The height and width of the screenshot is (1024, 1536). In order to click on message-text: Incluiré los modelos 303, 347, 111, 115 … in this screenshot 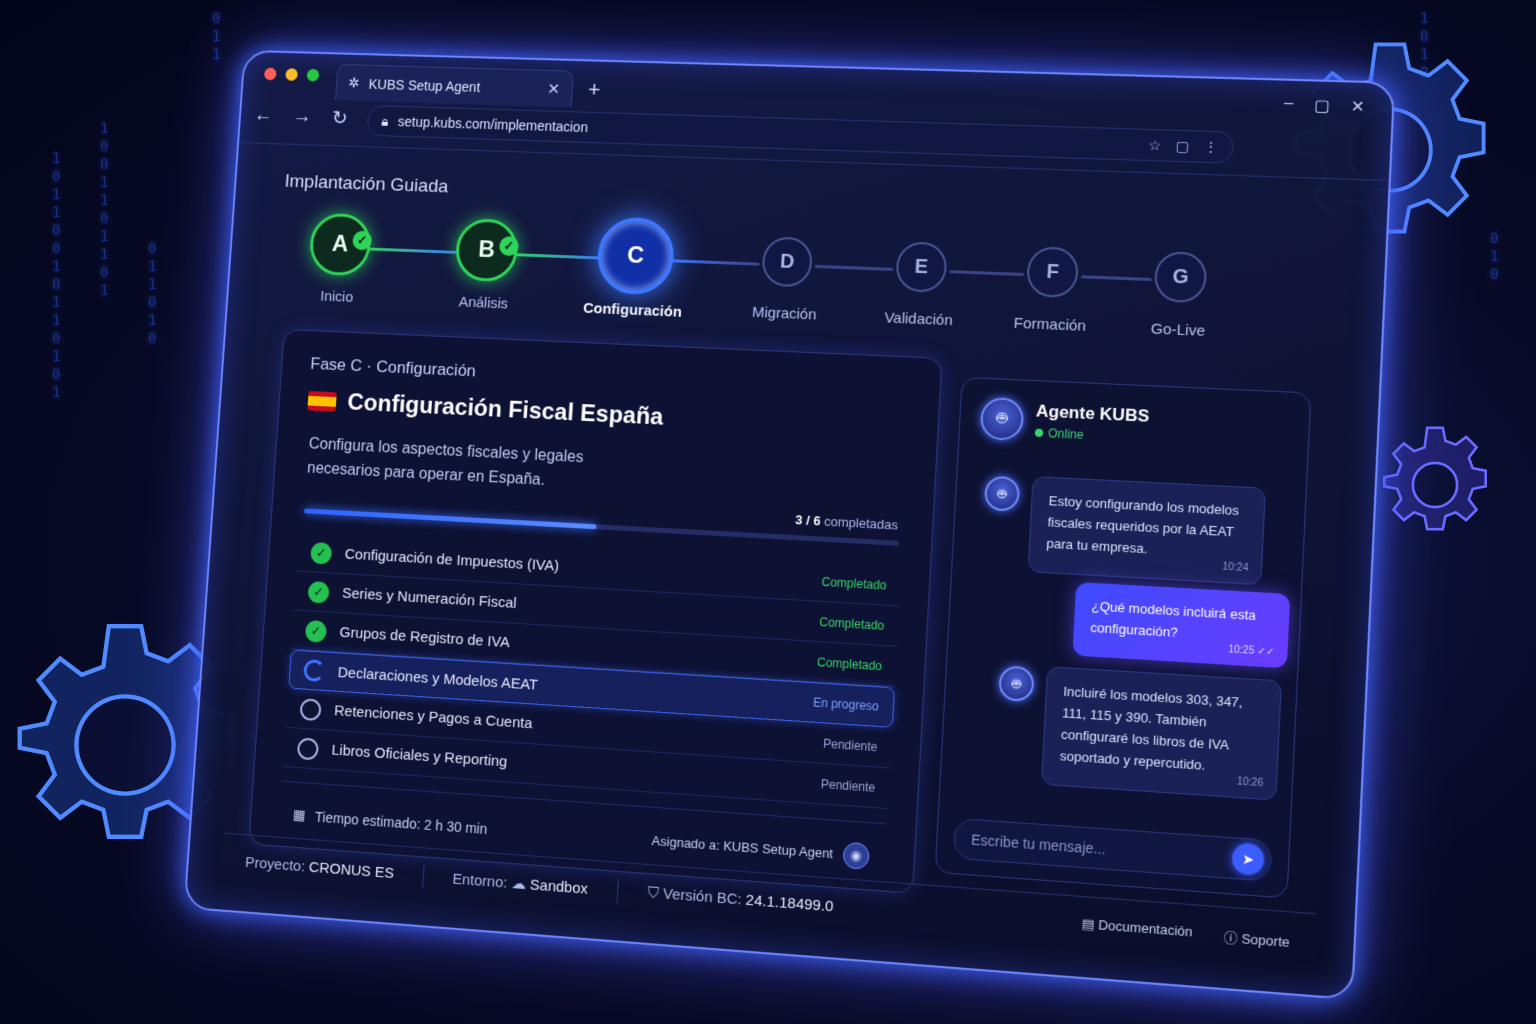, I will do `click(1151, 728)`.